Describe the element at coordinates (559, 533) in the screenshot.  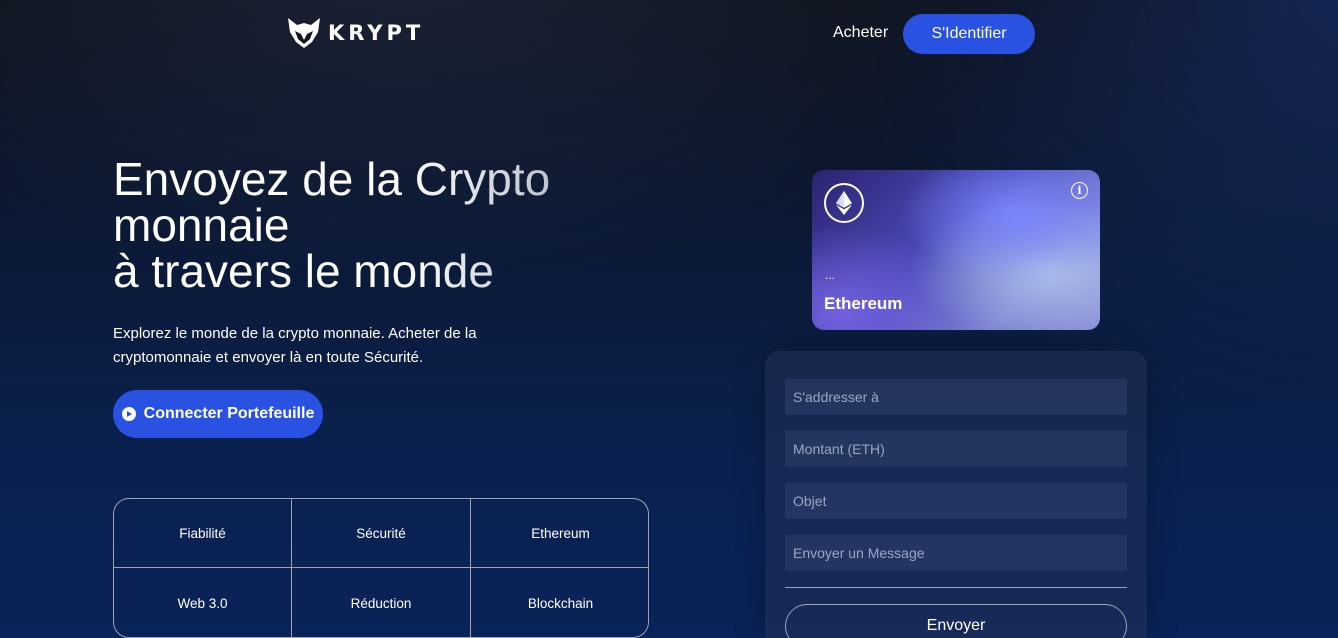
I see `feature-cell: Ethereum` at that location.